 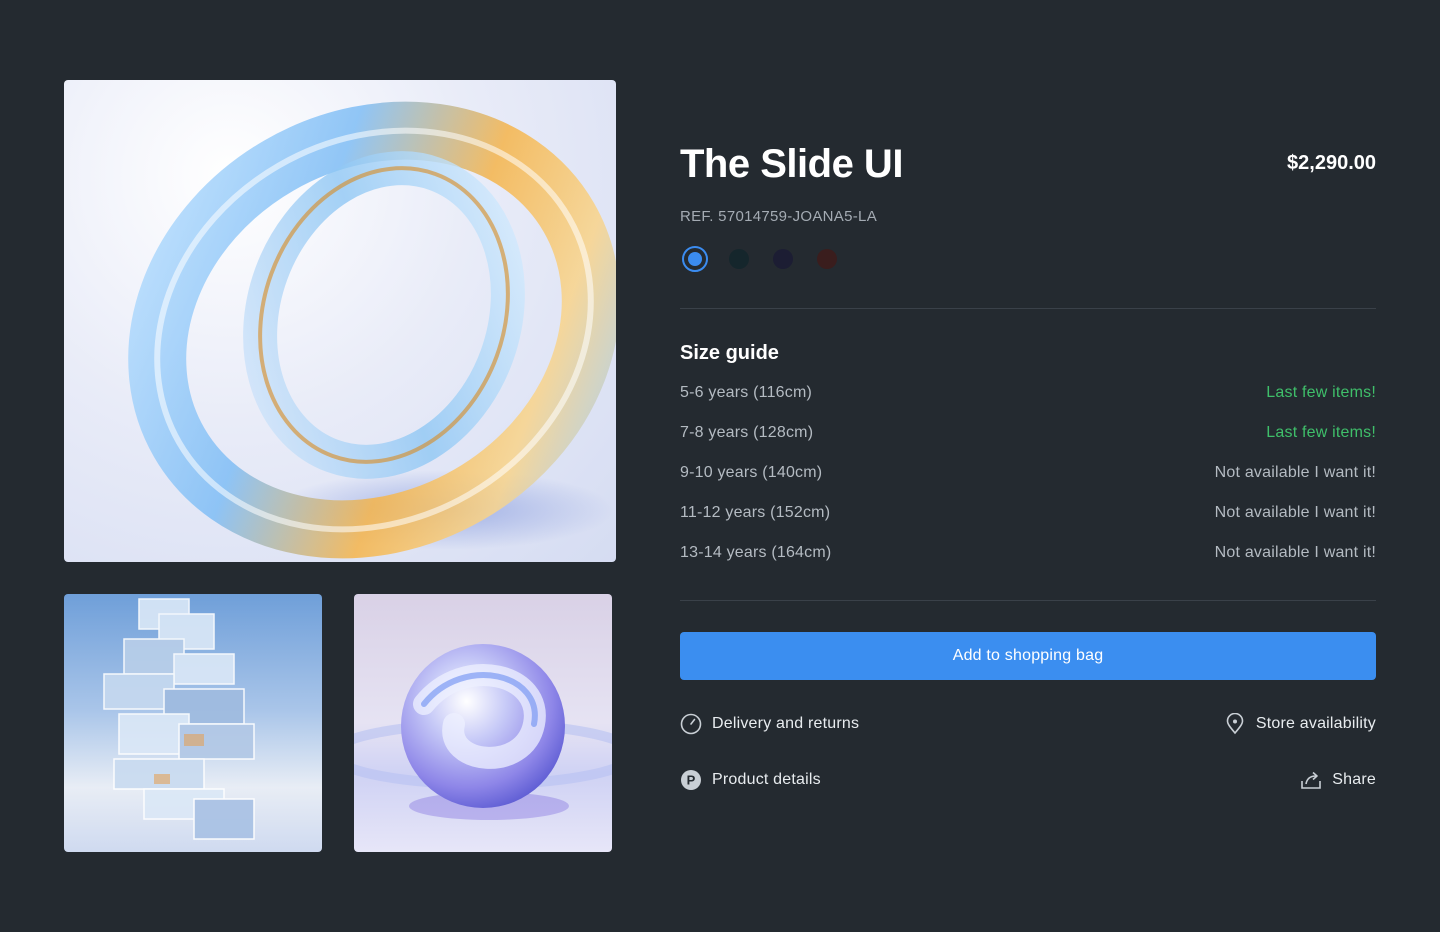 What do you see at coordinates (751, 472) in the screenshot?
I see `size-label: 9-10 years (140cm)` at bounding box center [751, 472].